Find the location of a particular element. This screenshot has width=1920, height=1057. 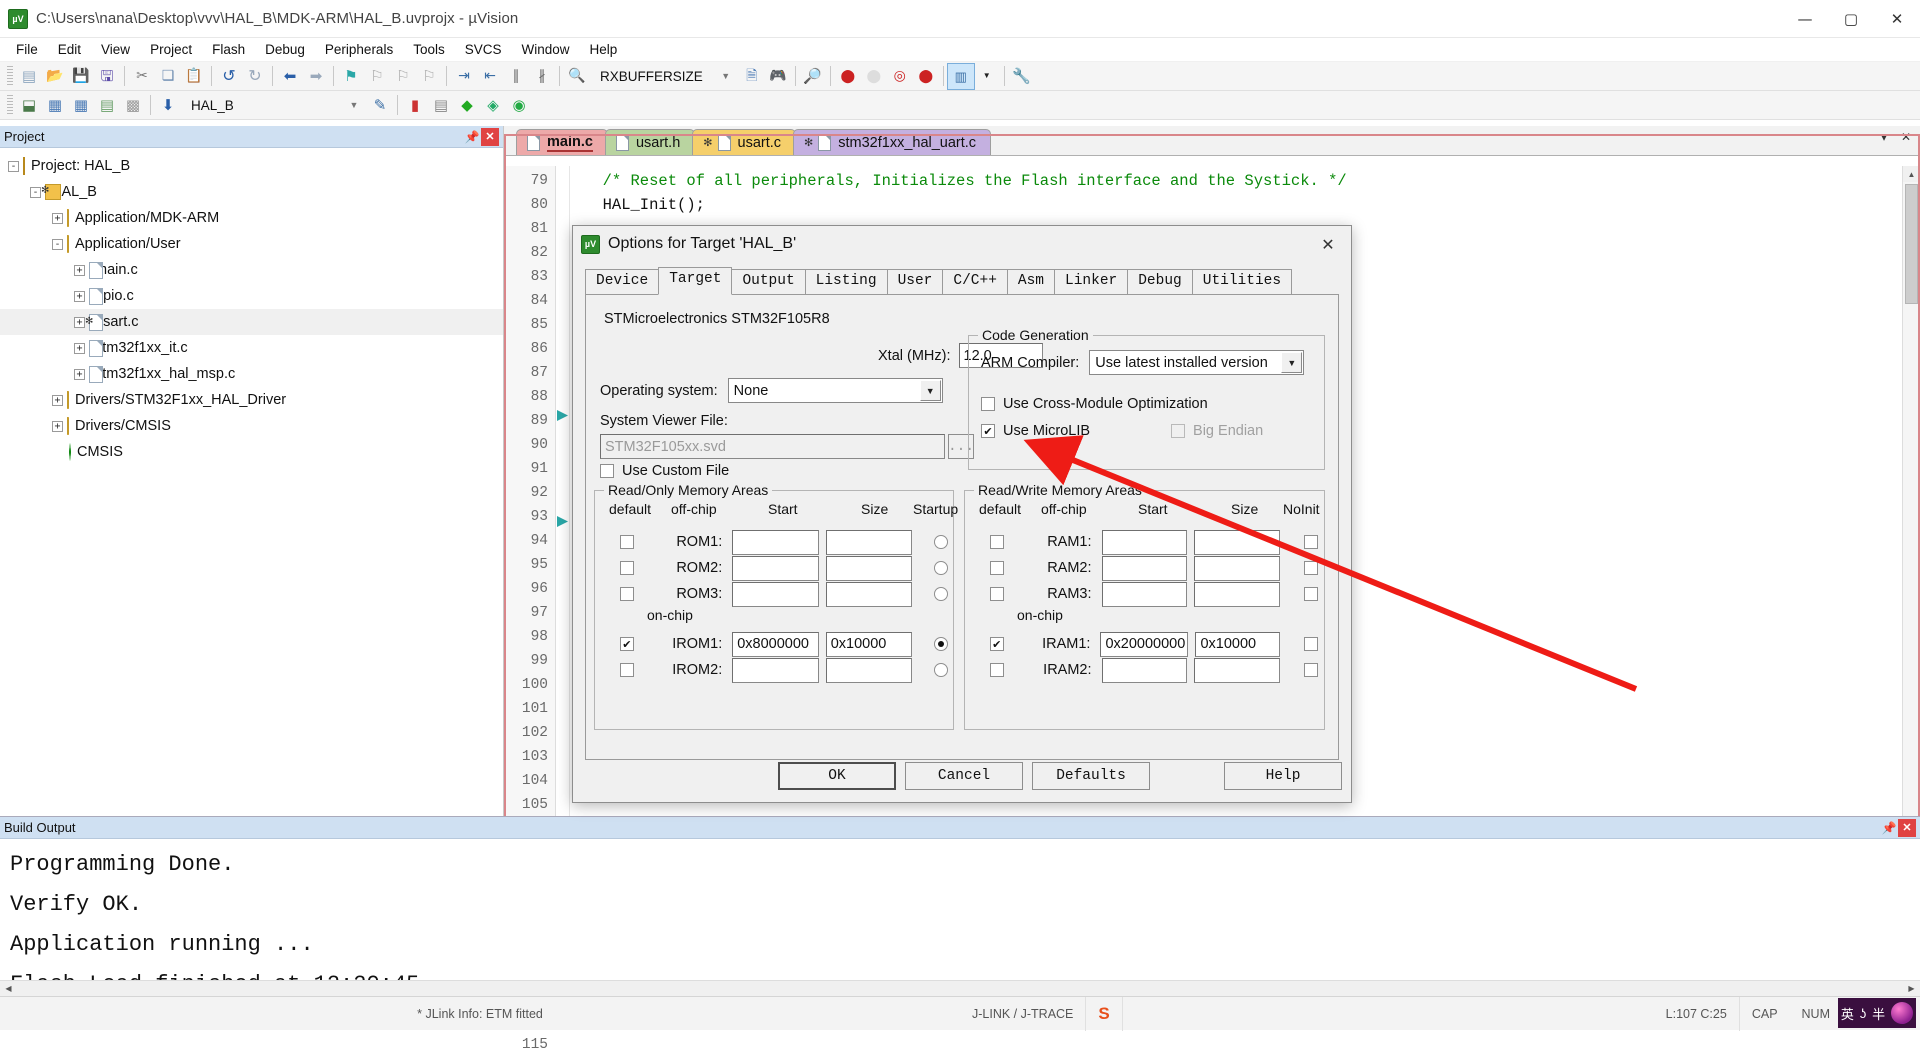

memory-start-input: 0x20000000 is located at coordinates (1144, 644).